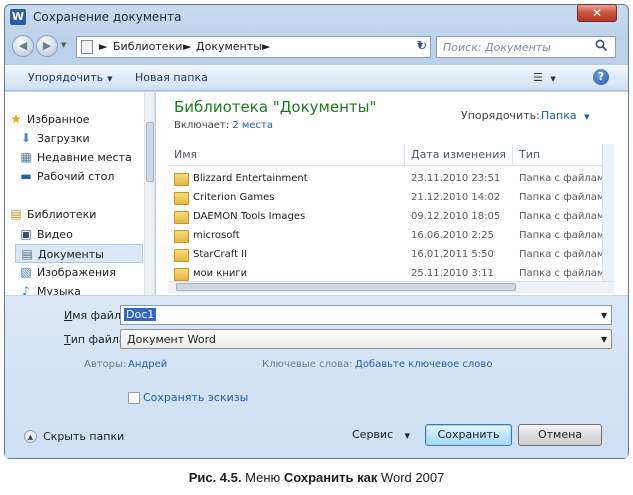 This screenshot has width=633, height=495. Describe the element at coordinates (18, 17) in the screenshot. I see `word-app-icon: W` at that location.